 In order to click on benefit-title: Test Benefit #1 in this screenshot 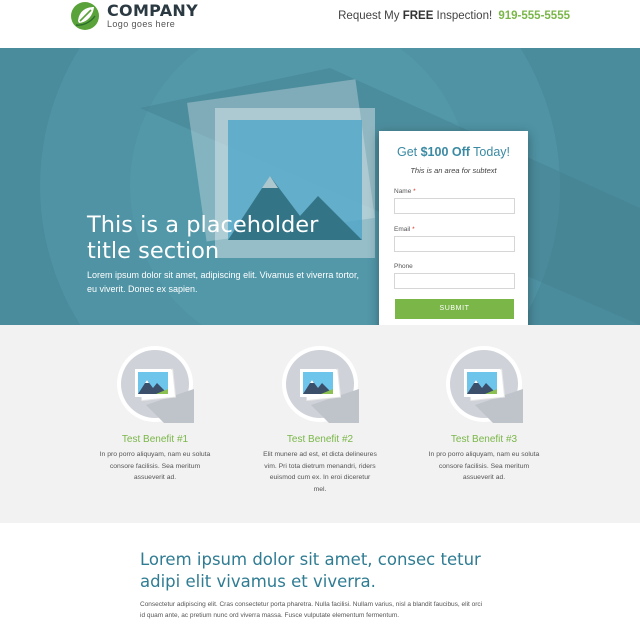, I will do `click(155, 439)`.